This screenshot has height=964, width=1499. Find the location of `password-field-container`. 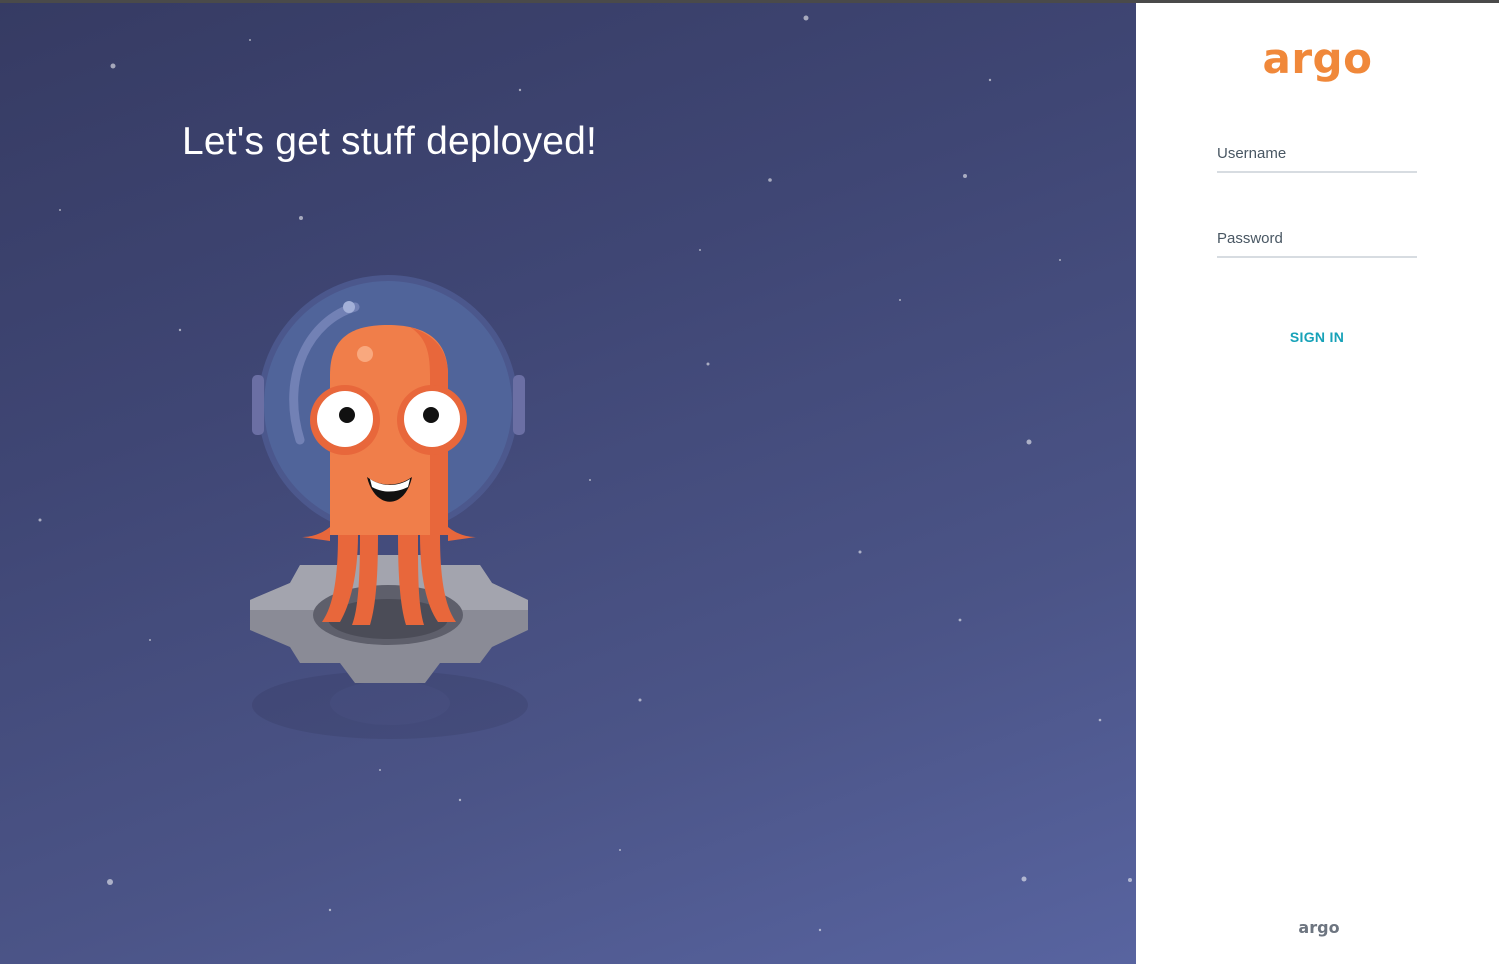

password-field-container is located at coordinates (1317, 240).